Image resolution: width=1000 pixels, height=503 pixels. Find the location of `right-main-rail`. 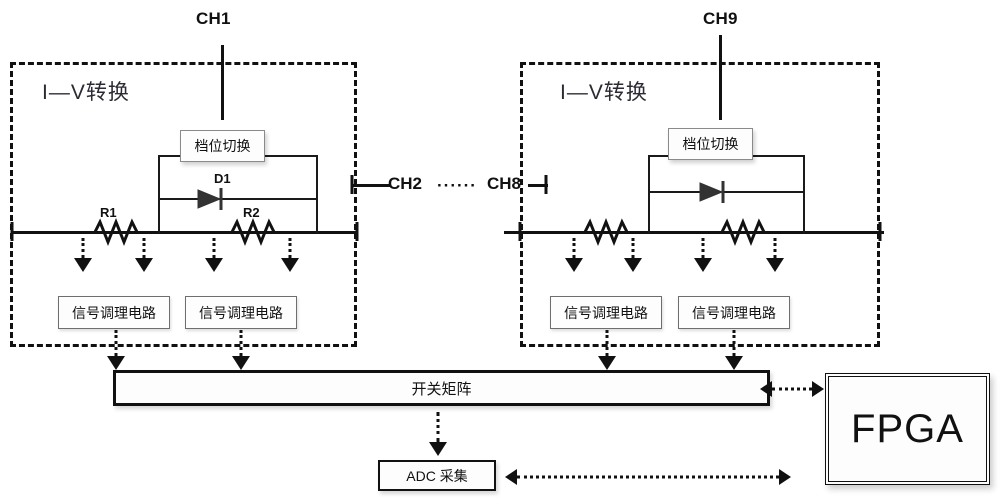

right-main-rail is located at coordinates (694, 232).